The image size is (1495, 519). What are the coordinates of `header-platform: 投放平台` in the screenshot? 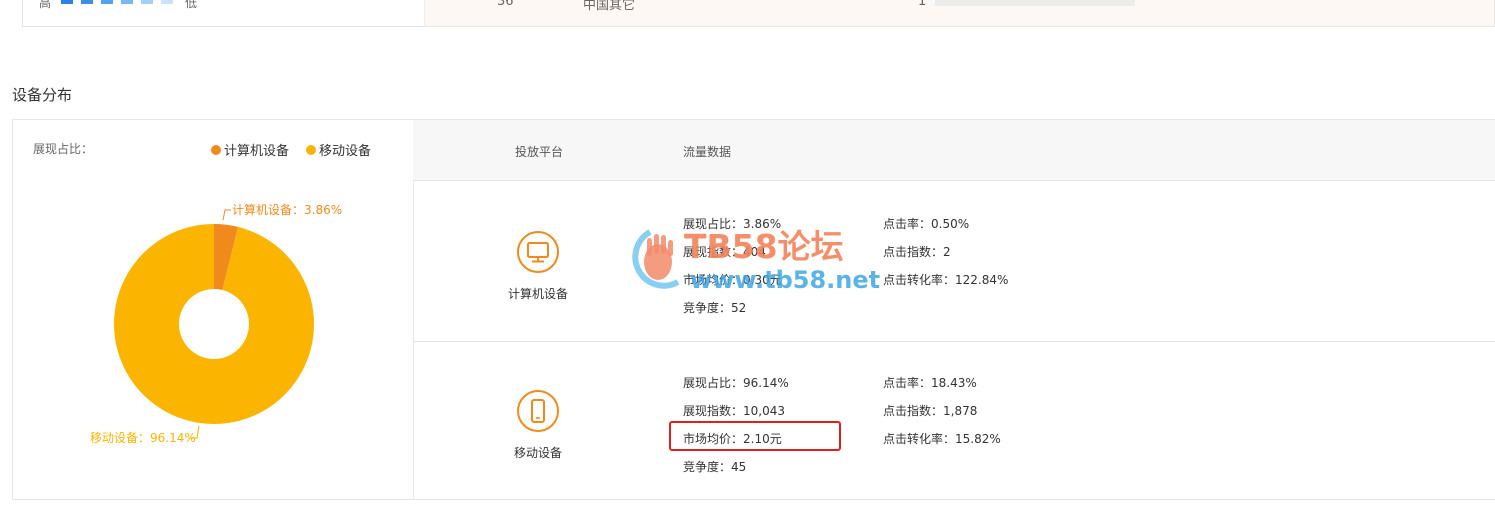 It's located at (539, 152).